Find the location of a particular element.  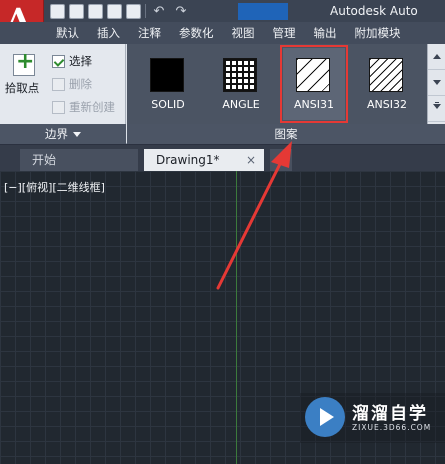

tab-drawing1: Drawing1* × is located at coordinates (204, 160).